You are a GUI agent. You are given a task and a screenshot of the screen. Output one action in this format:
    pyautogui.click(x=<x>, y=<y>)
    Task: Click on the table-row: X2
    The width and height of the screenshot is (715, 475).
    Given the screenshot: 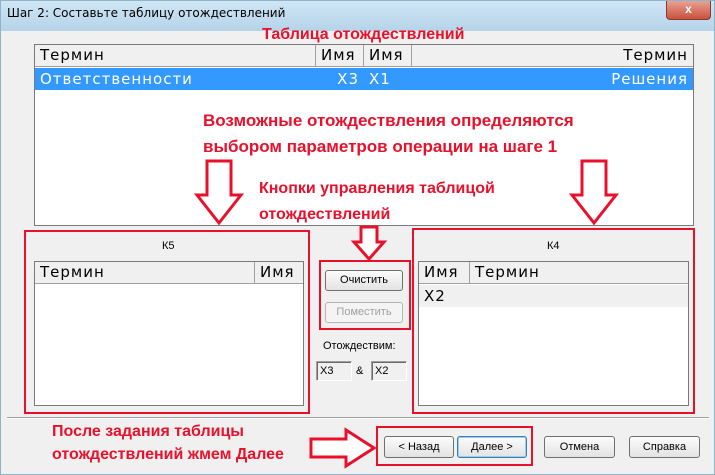 What is the action you would take?
    pyautogui.click(x=553, y=296)
    